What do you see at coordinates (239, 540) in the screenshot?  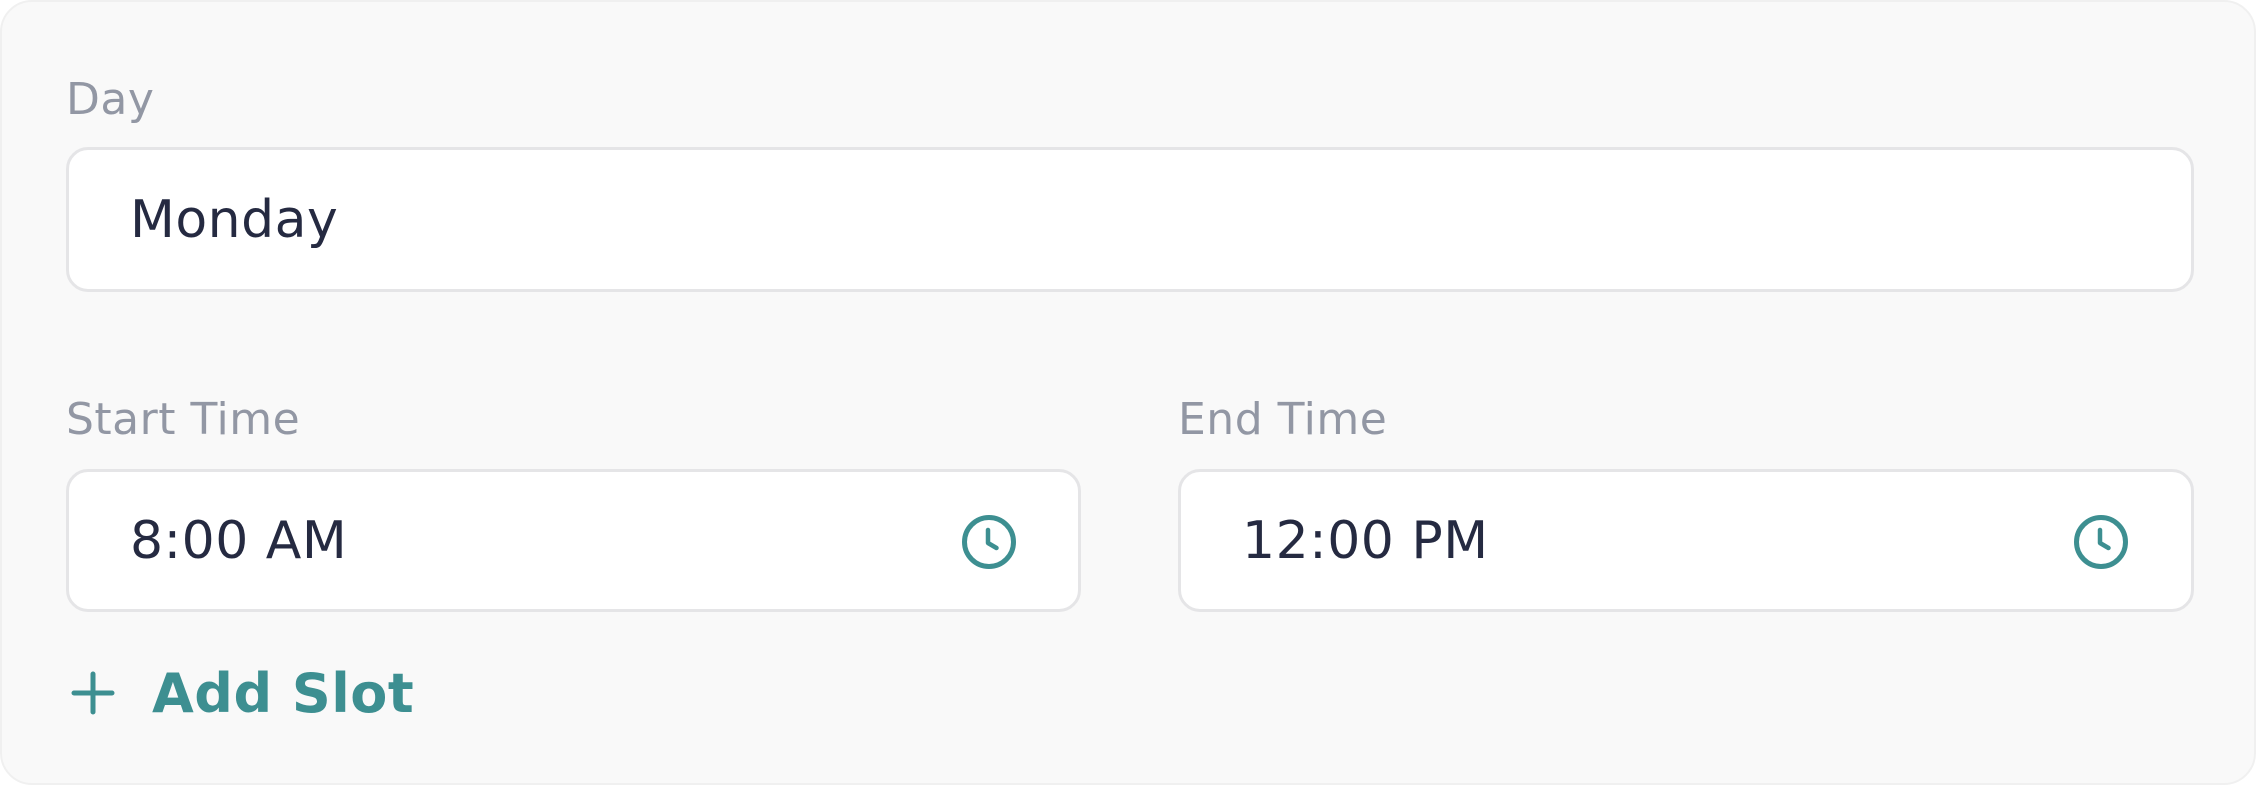 I see `start-time-value: 8:00 AM` at bounding box center [239, 540].